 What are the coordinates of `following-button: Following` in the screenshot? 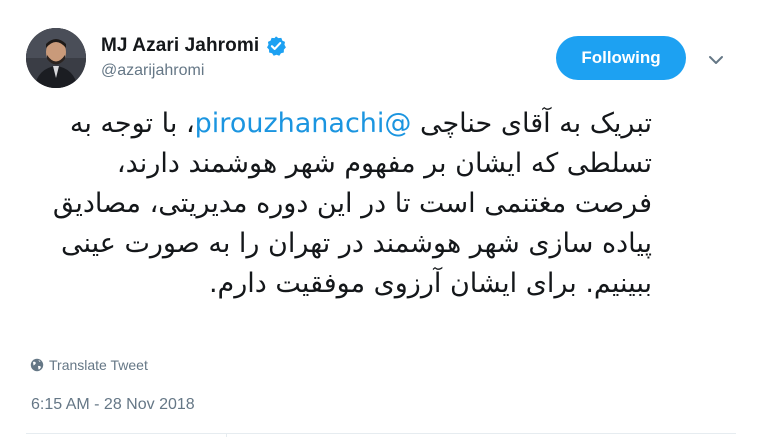 It's located at (621, 58).